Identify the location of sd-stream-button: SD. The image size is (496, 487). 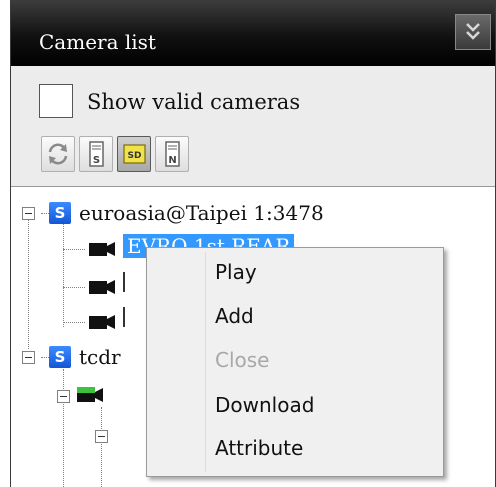
(134, 154).